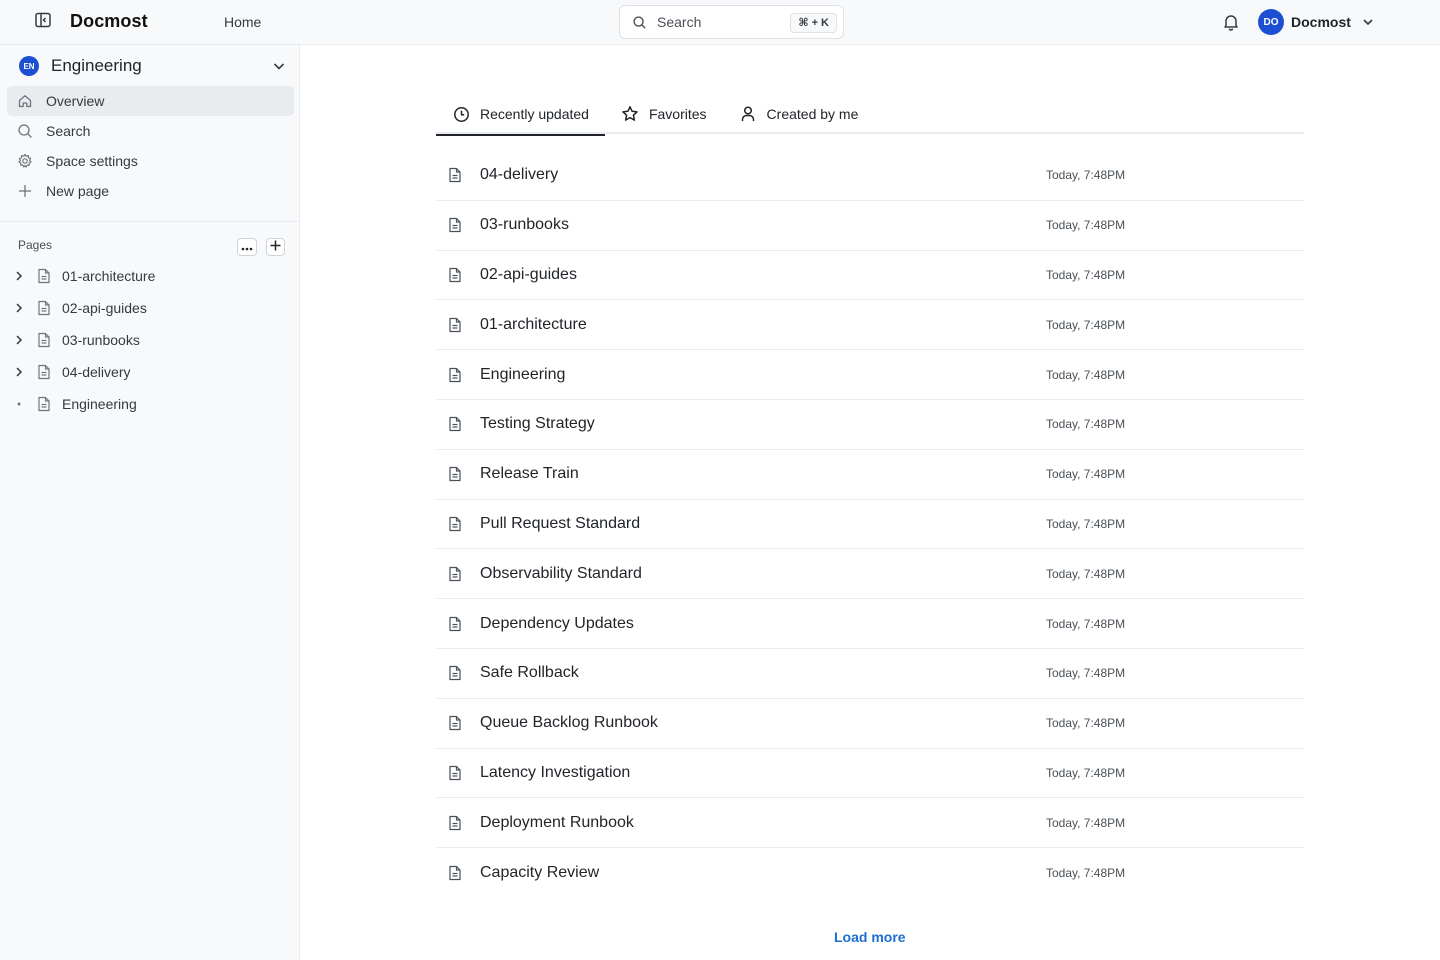  I want to click on add-page-button, so click(275, 247).